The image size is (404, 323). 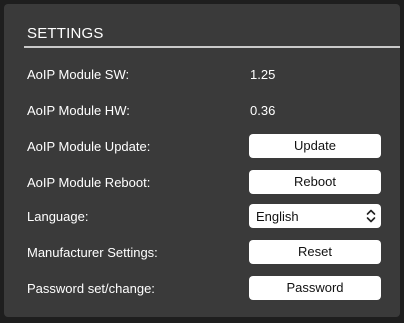 What do you see at coordinates (202, 146) in the screenshot?
I see `aoip-update-row: AoIP Module Update: Update` at bounding box center [202, 146].